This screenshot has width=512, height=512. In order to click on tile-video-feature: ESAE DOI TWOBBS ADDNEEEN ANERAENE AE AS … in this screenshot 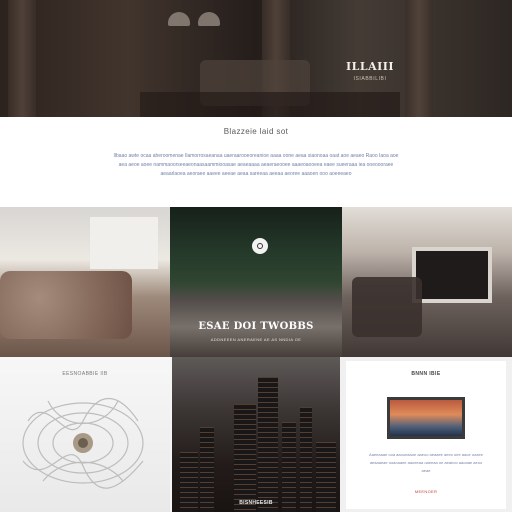, I will do `click(256, 282)`.